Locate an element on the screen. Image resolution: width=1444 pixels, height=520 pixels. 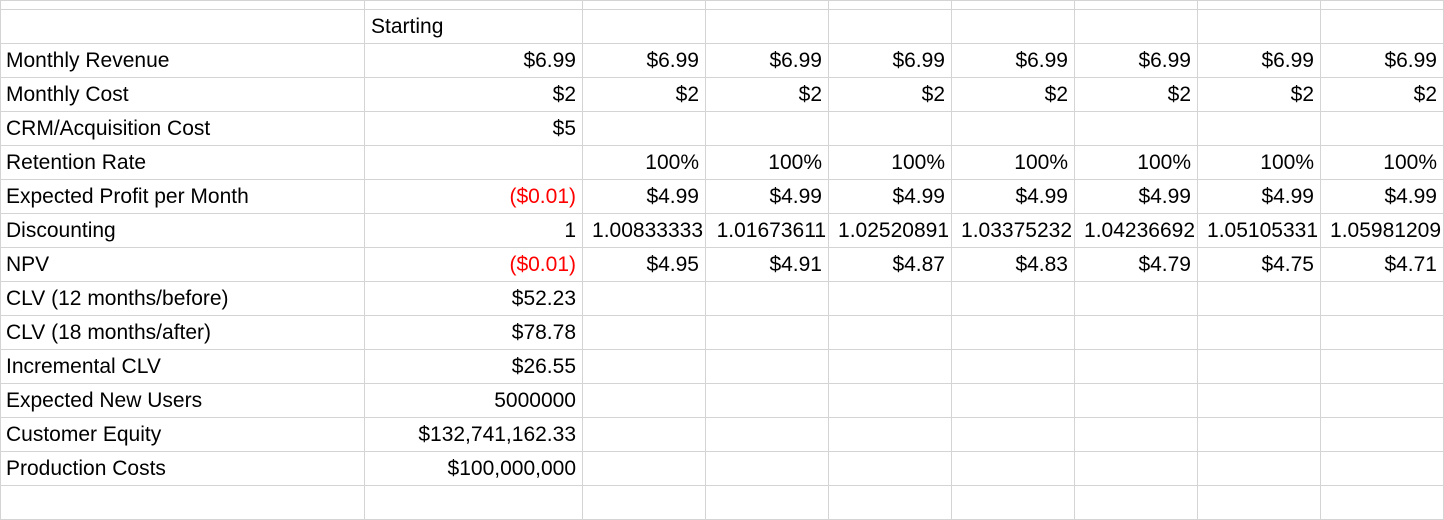
value-cell: 1.02520891 is located at coordinates (890, 230).